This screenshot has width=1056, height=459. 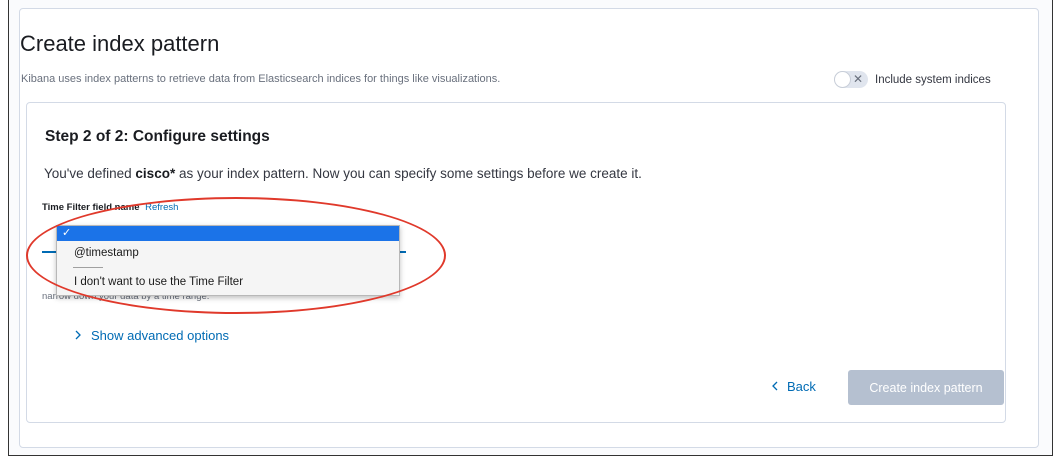 What do you see at coordinates (801, 386) in the screenshot?
I see `back-label: Back` at bounding box center [801, 386].